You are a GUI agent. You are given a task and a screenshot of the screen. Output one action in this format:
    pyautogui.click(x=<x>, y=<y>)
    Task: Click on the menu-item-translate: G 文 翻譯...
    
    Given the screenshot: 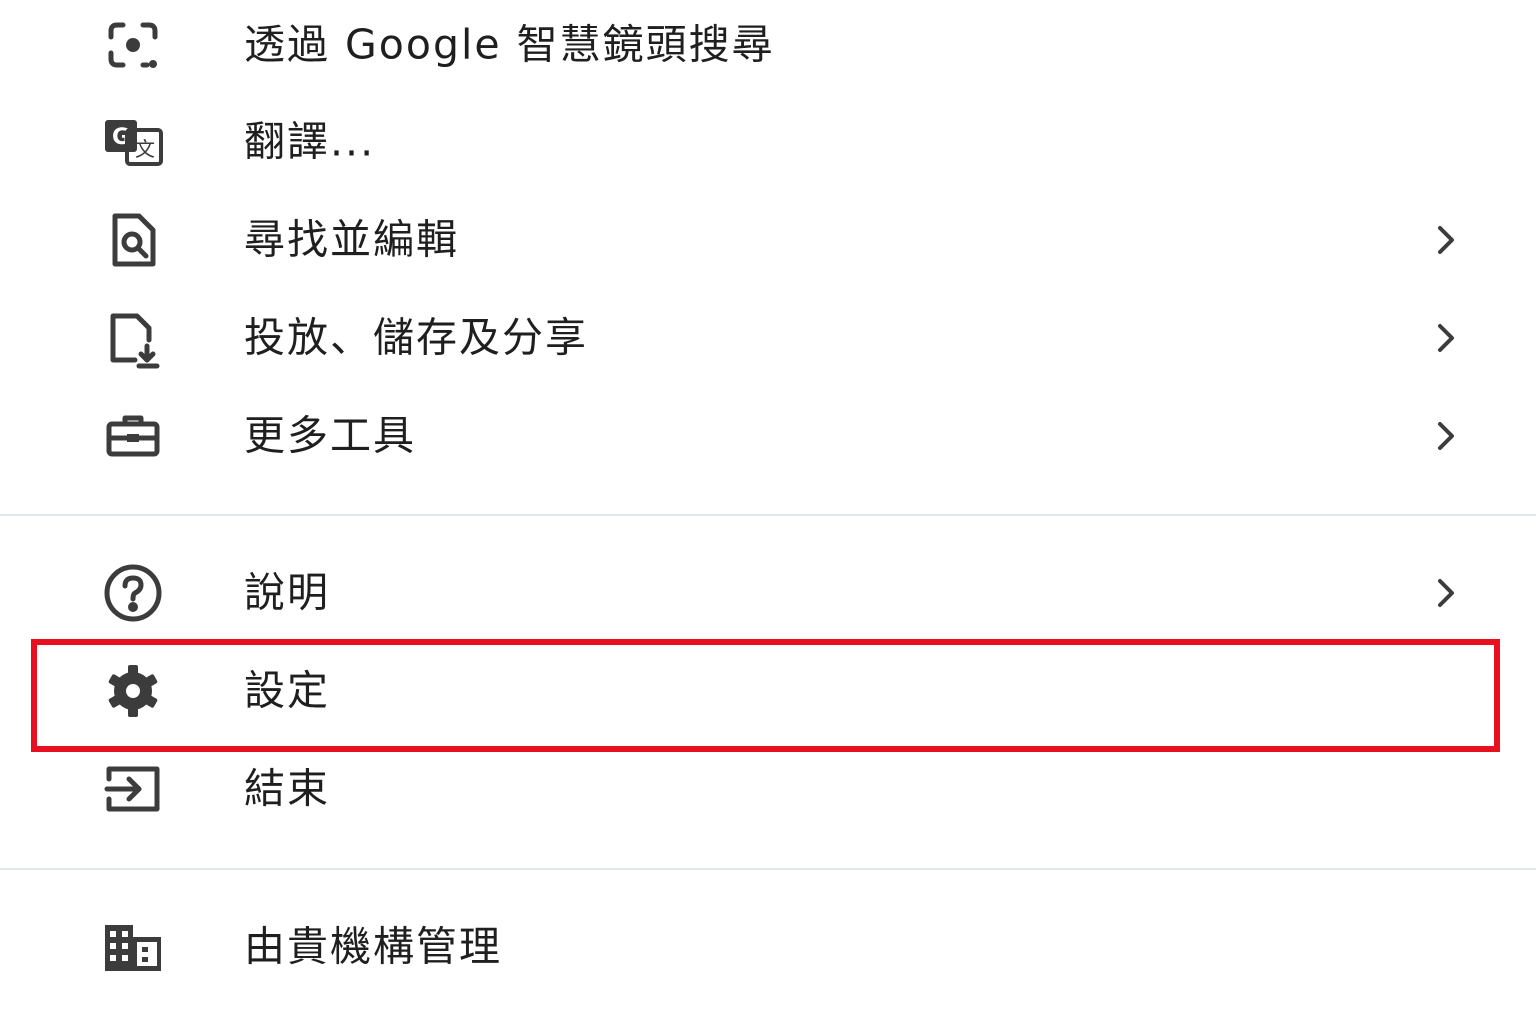 What is the action you would take?
    pyautogui.click(x=768, y=142)
    